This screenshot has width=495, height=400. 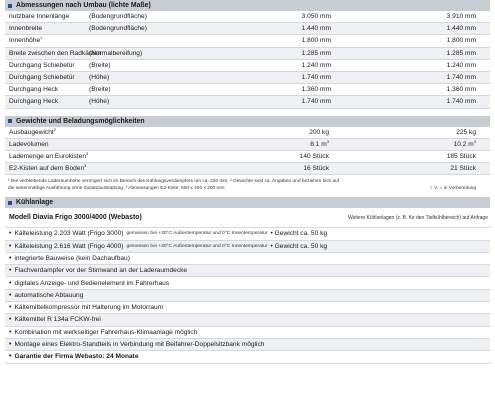 What do you see at coordinates (53, 53) in the screenshot?
I see `row-label-cell: Breite zwischen den Radkästen` at bounding box center [53, 53].